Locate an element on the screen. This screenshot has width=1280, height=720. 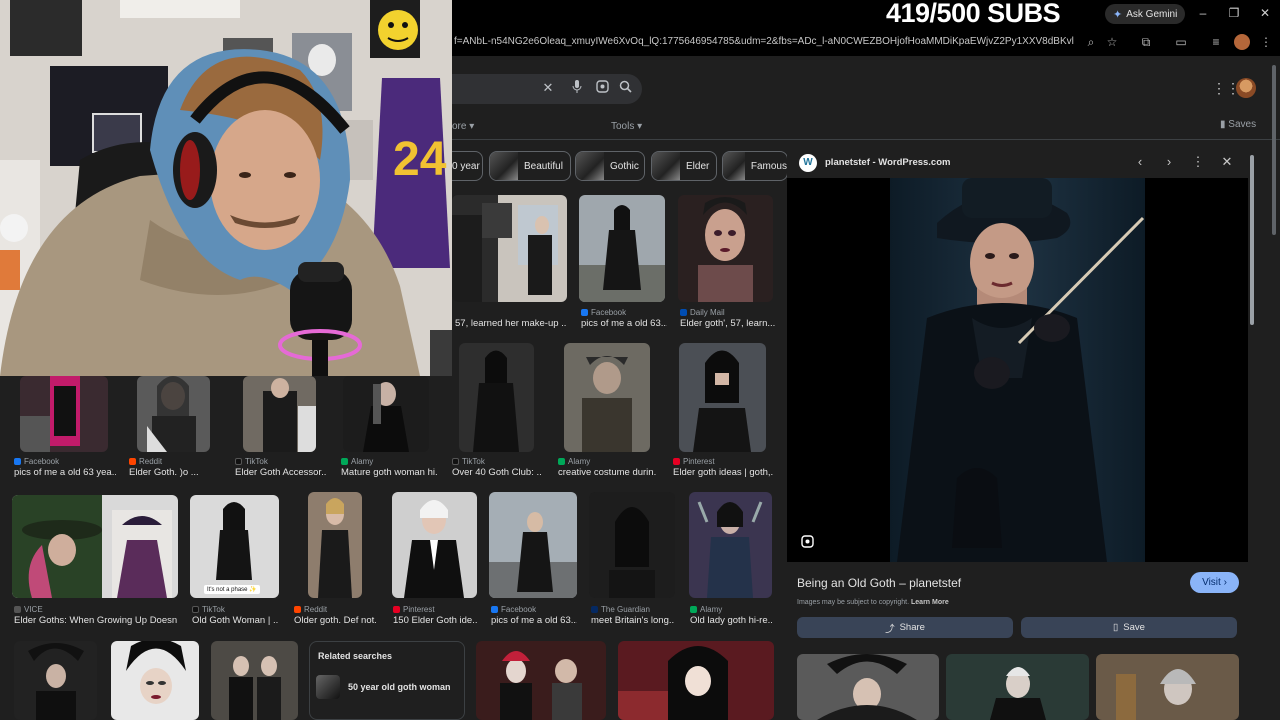
page-scrollbar is located at coordinates (1274, 150).